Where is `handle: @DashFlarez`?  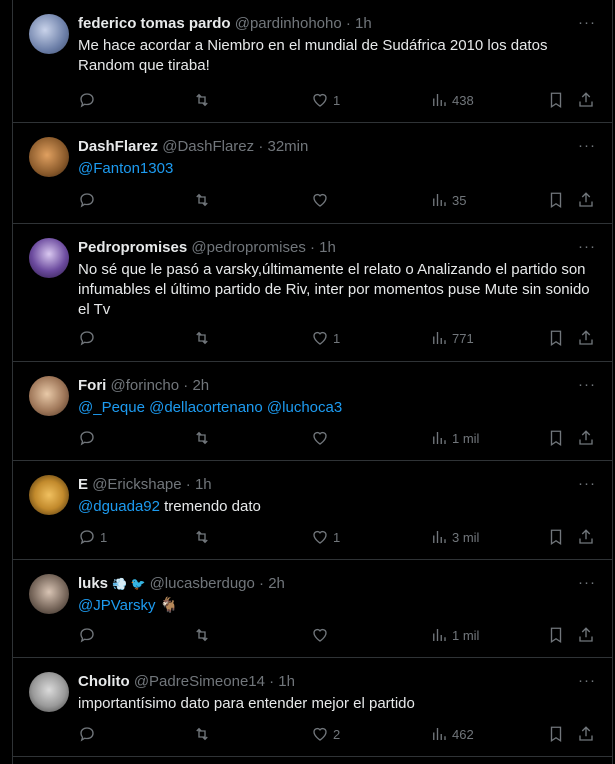 handle: @DashFlarez is located at coordinates (208, 146).